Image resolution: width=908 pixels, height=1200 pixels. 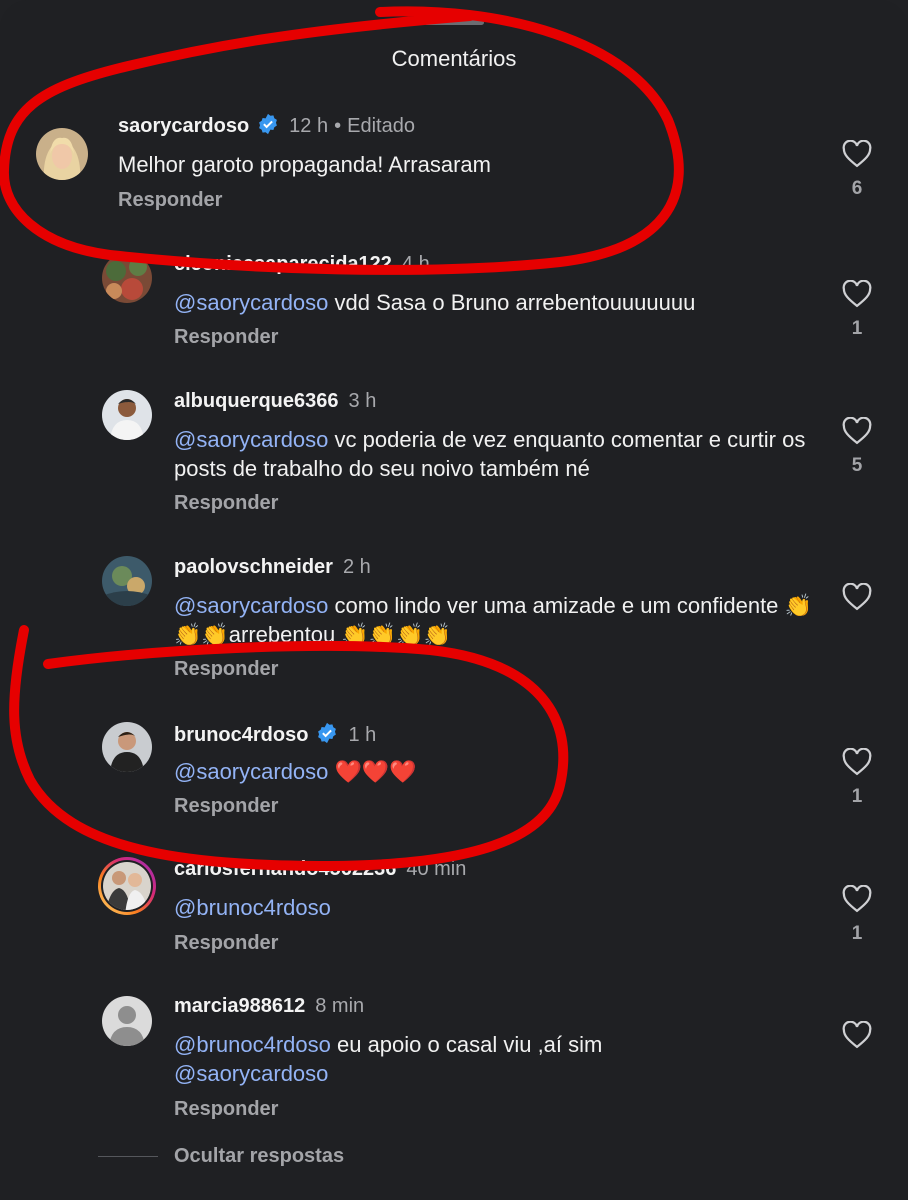 I want to click on comment-username: brunoc4rdoso 1 h, so click(x=275, y=736).